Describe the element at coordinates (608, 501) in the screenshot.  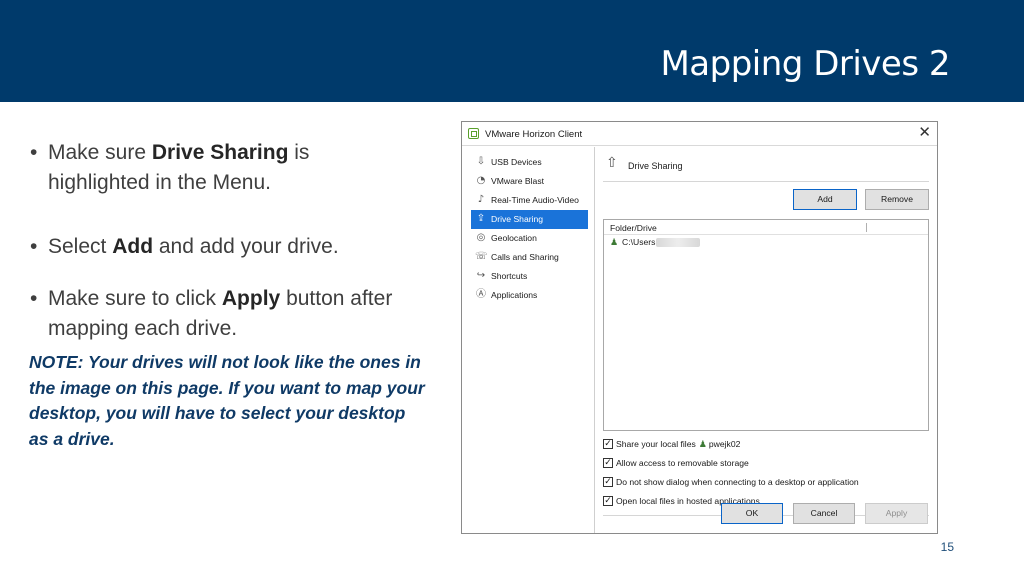
I see `open-local-files-checkbox: ✓` at that location.